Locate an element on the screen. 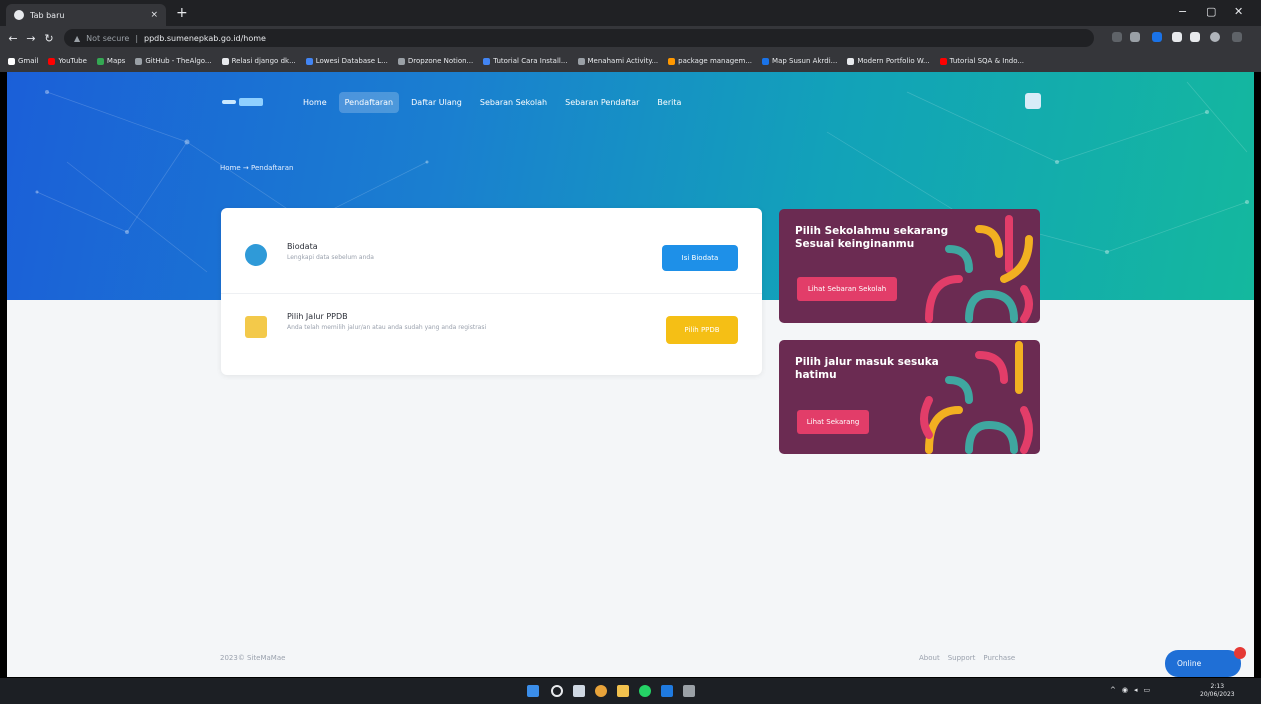 The height and width of the screenshot is (704, 1261). isi-biodata-button: Isi Biodata is located at coordinates (700, 258).